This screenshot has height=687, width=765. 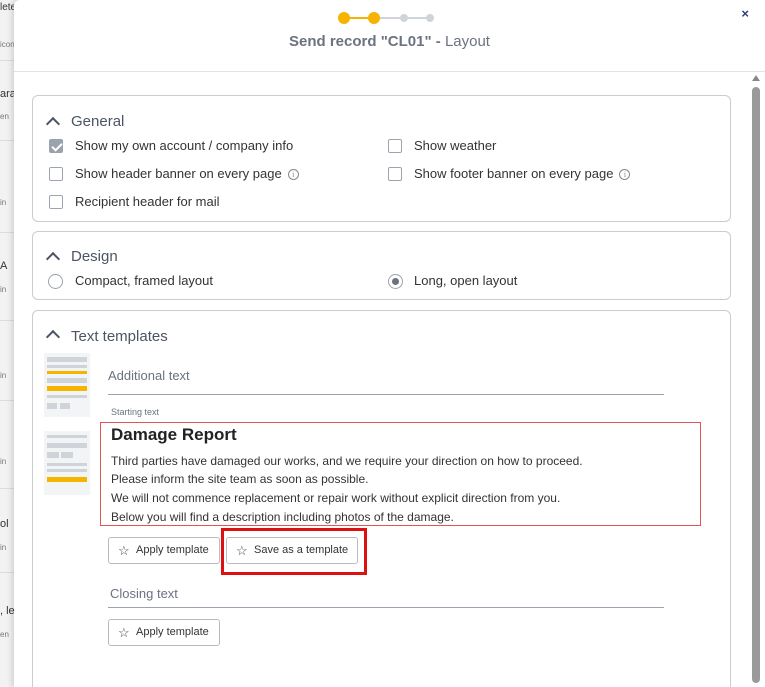 I want to click on apply-template-label: Apply template, so click(x=172, y=550).